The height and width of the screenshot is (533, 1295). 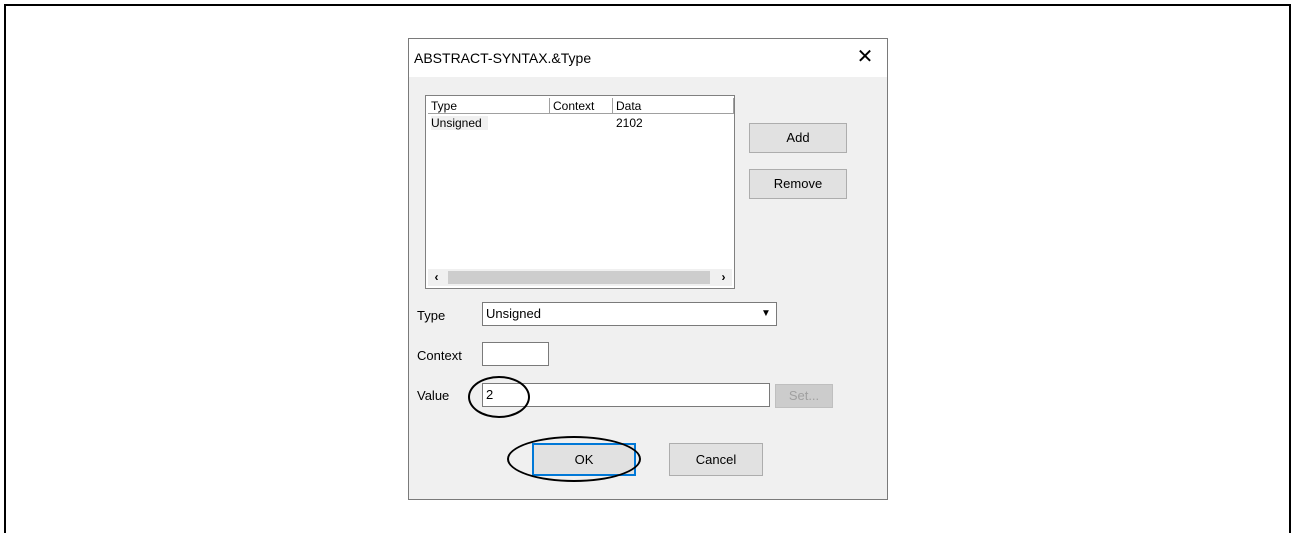 What do you see at coordinates (766, 314) in the screenshot?
I see `chevron-down-icon: ▼` at bounding box center [766, 314].